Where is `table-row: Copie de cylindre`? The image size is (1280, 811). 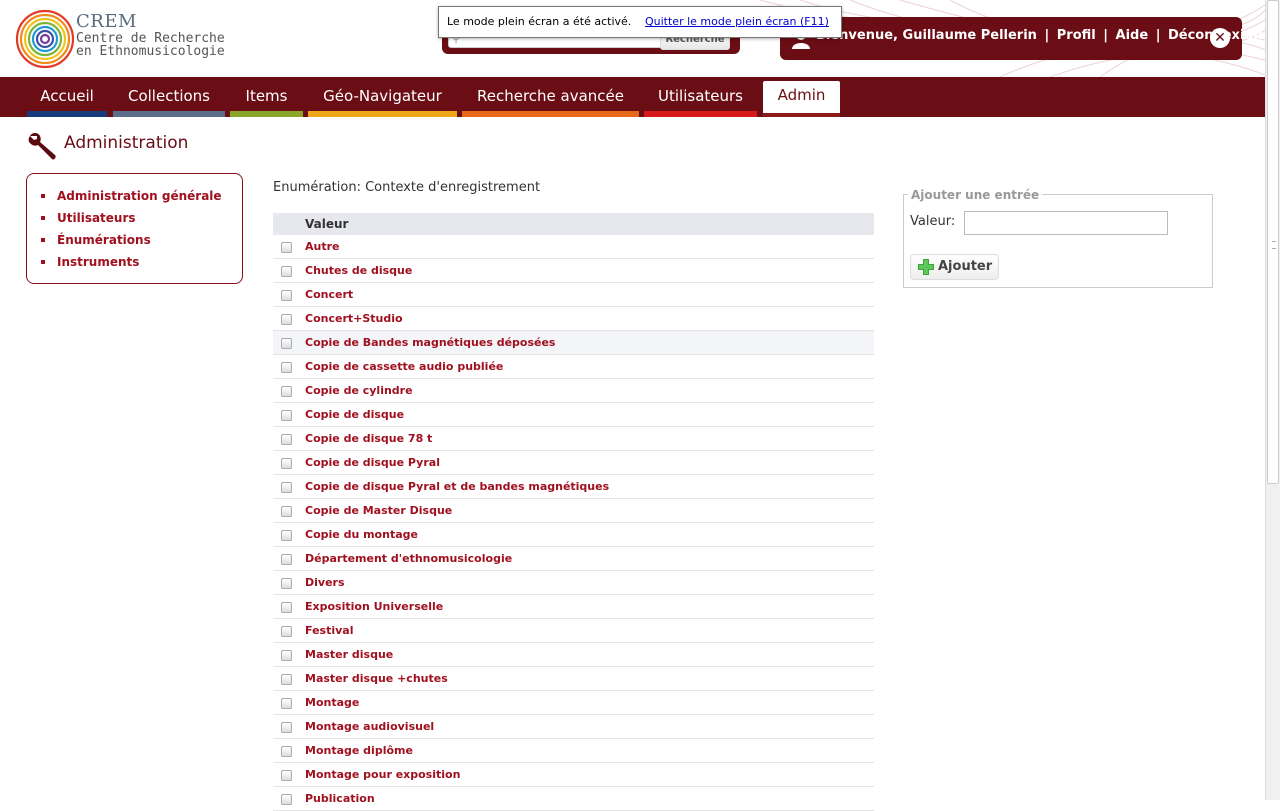 table-row: Copie de cylindre is located at coordinates (573, 391).